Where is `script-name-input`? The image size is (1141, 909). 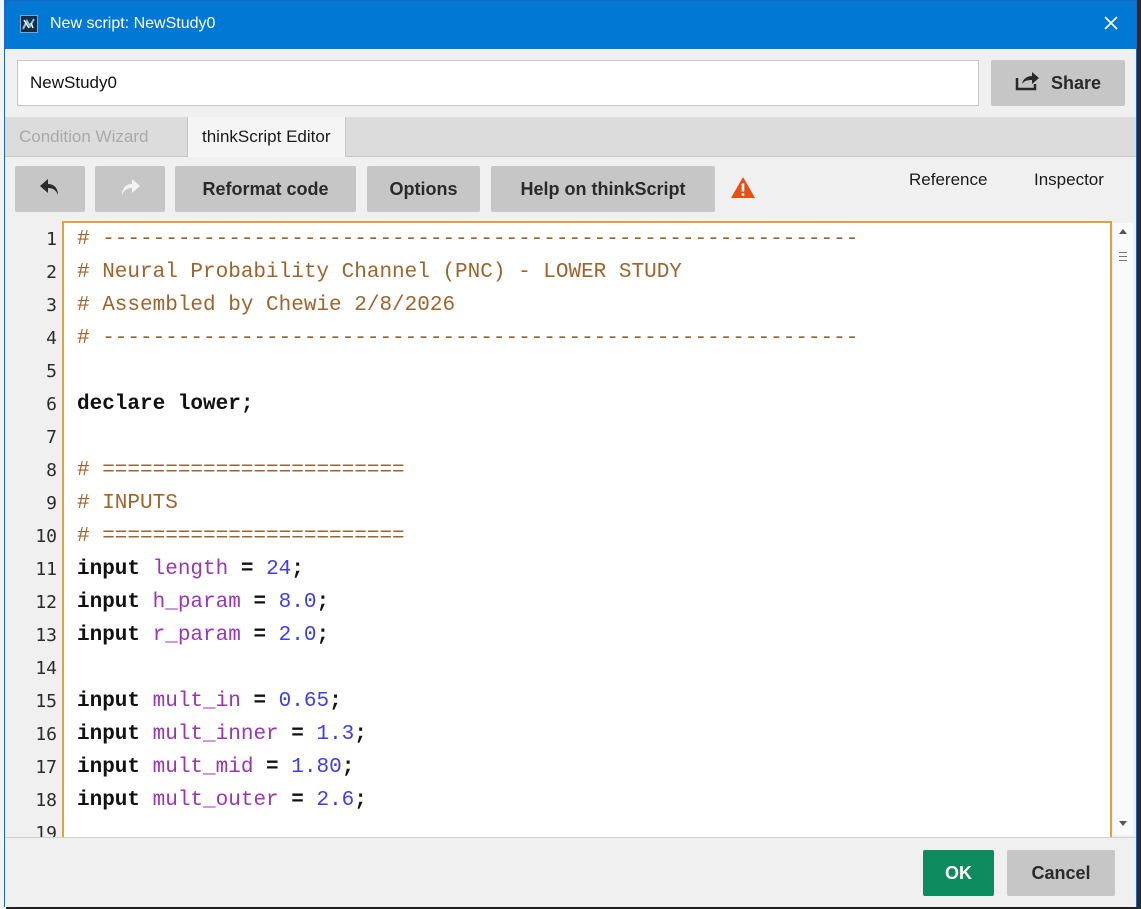
script-name-input is located at coordinates (498, 83).